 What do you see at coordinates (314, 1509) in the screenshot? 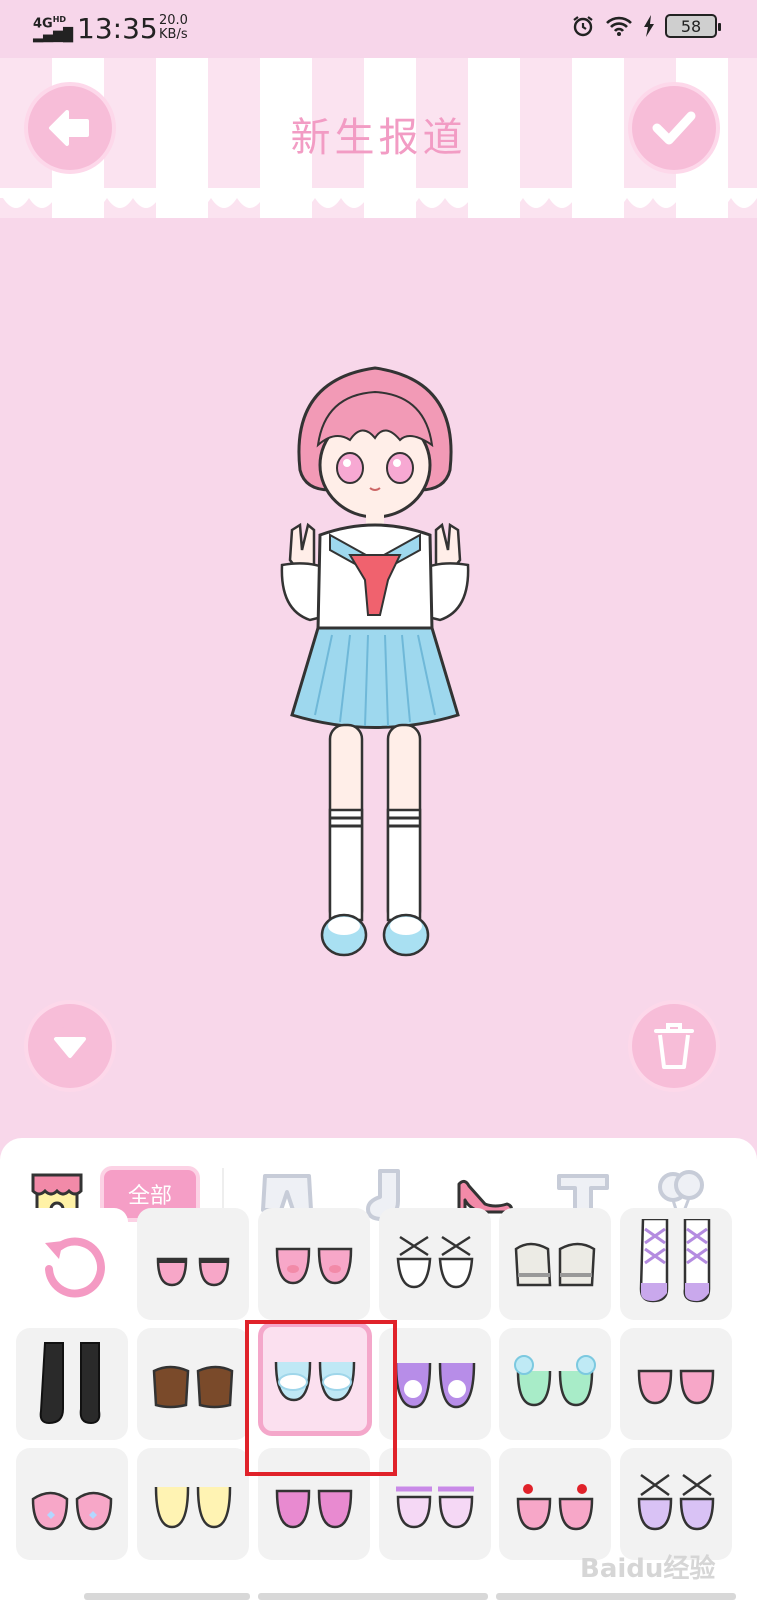
I see `pink-bow-flats-icon` at bounding box center [314, 1509].